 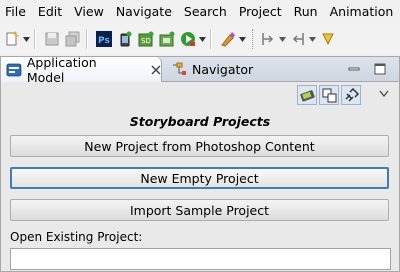 I want to click on application-model-icon, so click(x=14, y=69).